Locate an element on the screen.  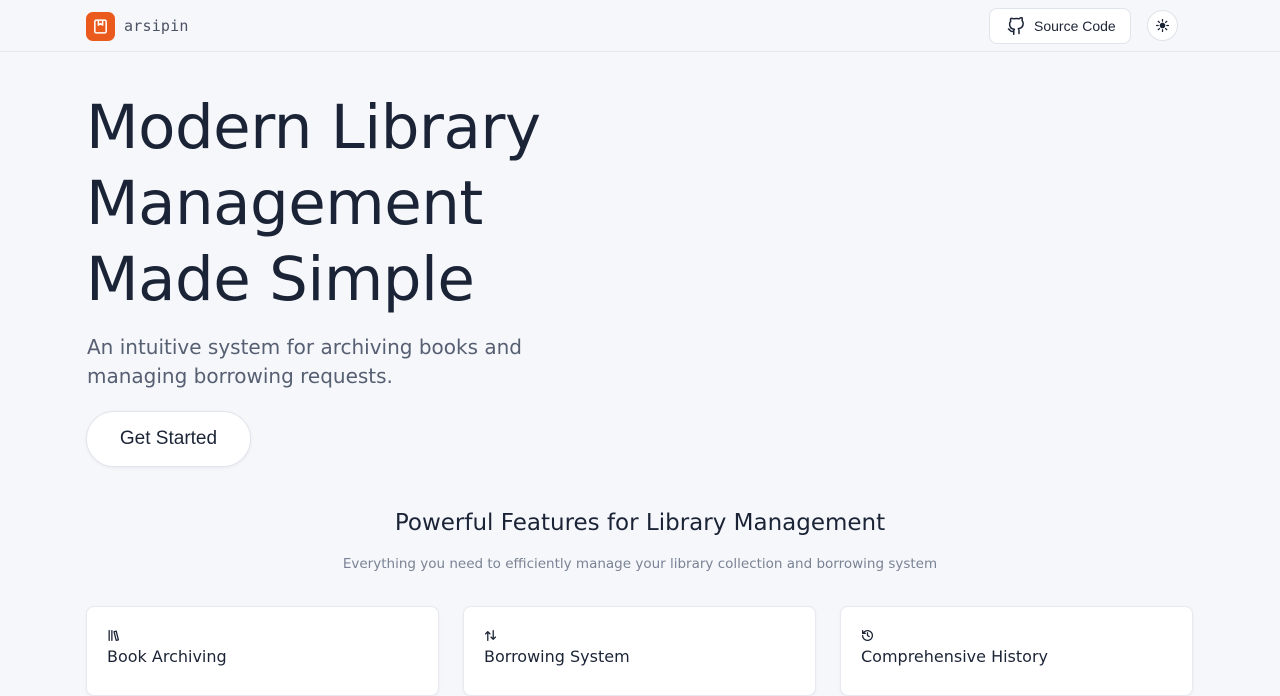
arrows-swap-icon is located at coordinates (491, 634).